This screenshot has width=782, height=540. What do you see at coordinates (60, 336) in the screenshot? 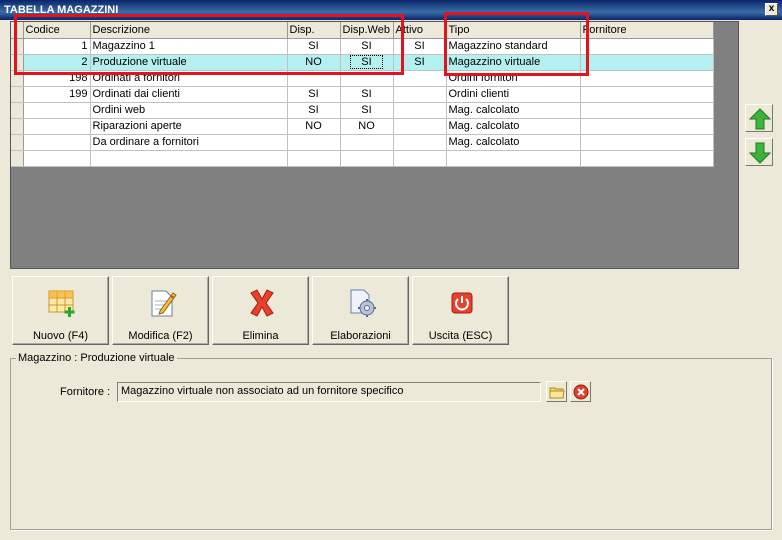
I see `new-button-label: Nuovo (F4)` at bounding box center [60, 336].